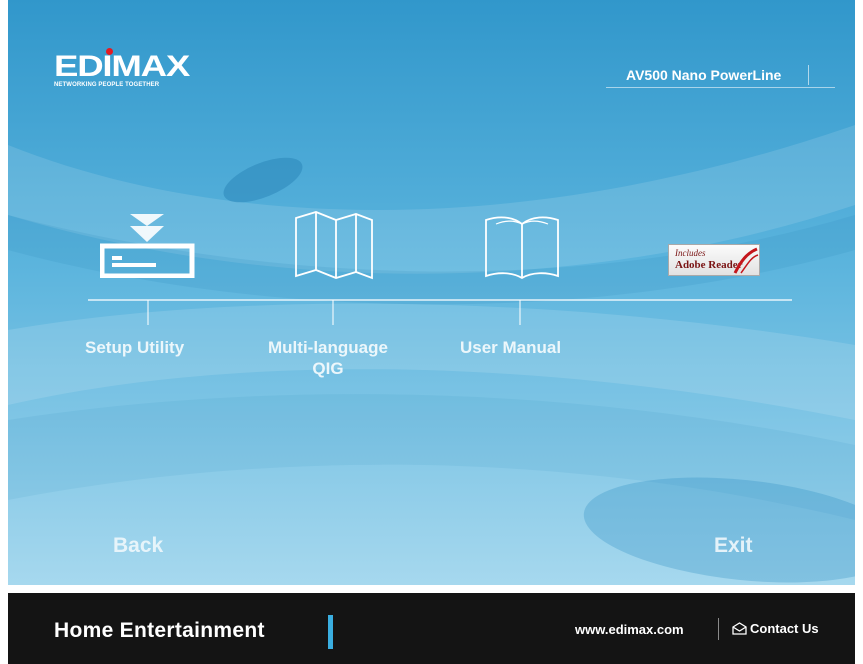 This screenshot has width=863, height=664. Describe the element at coordinates (718, 629) in the screenshot. I see `footer-divider` at that location.